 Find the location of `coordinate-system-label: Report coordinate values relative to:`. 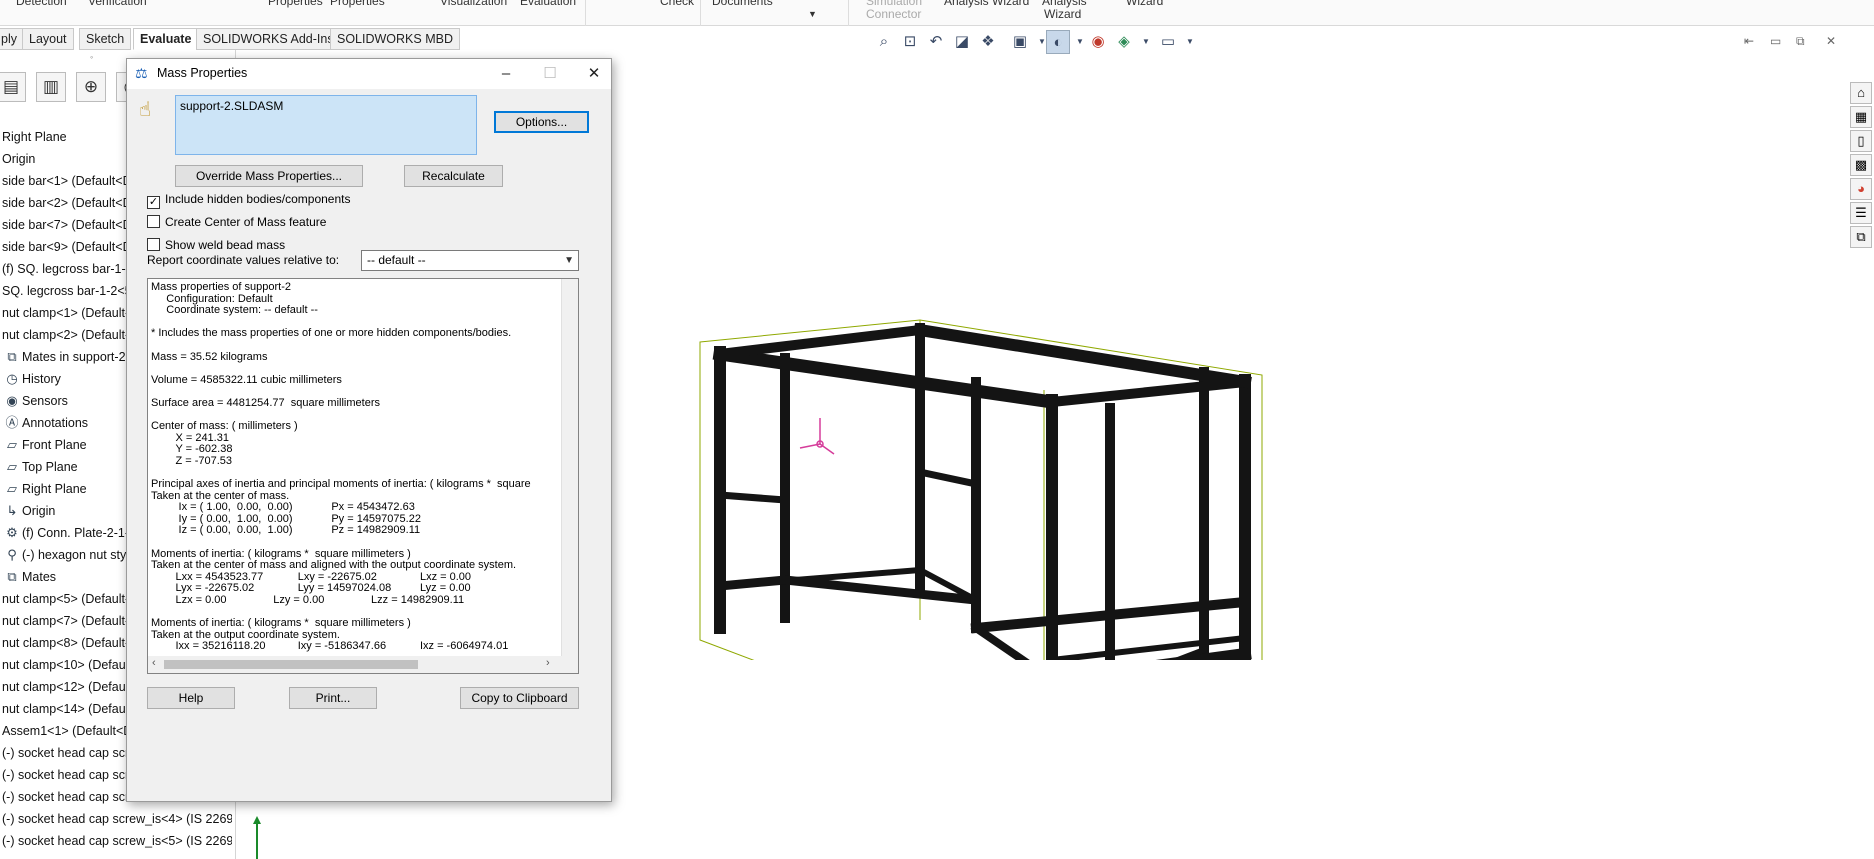

coordinate-system-label: Report coordinate values relative to: is located at coordinates (243, 260).